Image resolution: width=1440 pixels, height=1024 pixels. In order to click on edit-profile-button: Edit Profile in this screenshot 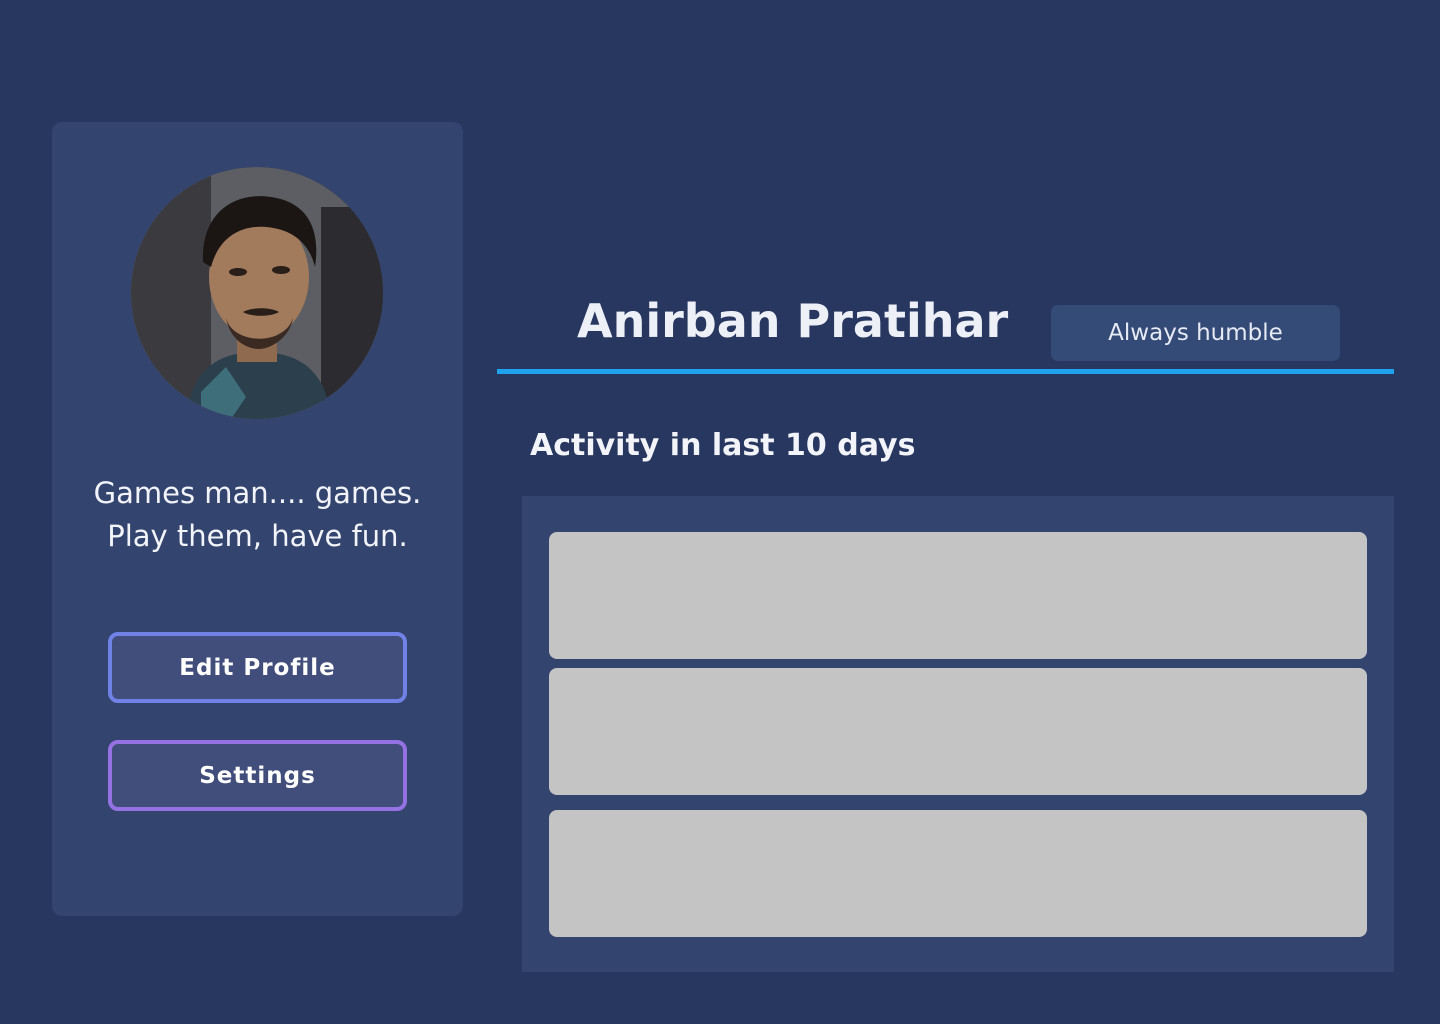, I will do `click(257, 667)`.